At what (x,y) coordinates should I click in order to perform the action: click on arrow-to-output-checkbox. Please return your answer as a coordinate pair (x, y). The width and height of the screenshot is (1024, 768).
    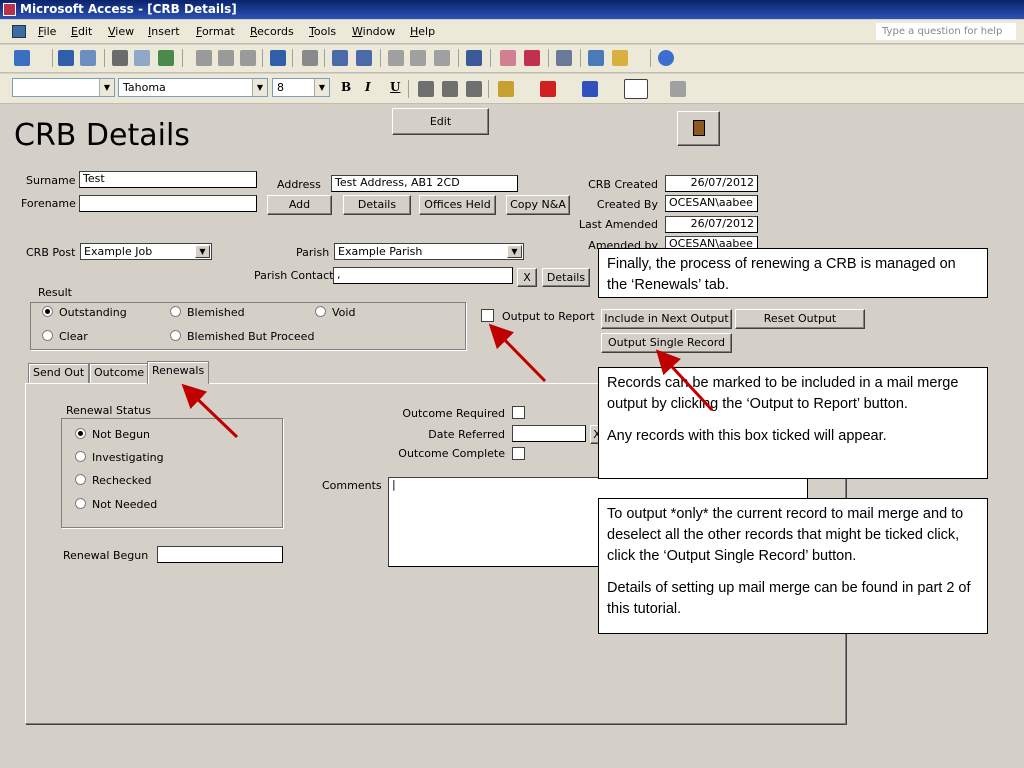
    Looking at the image, I should click on (517, 353).